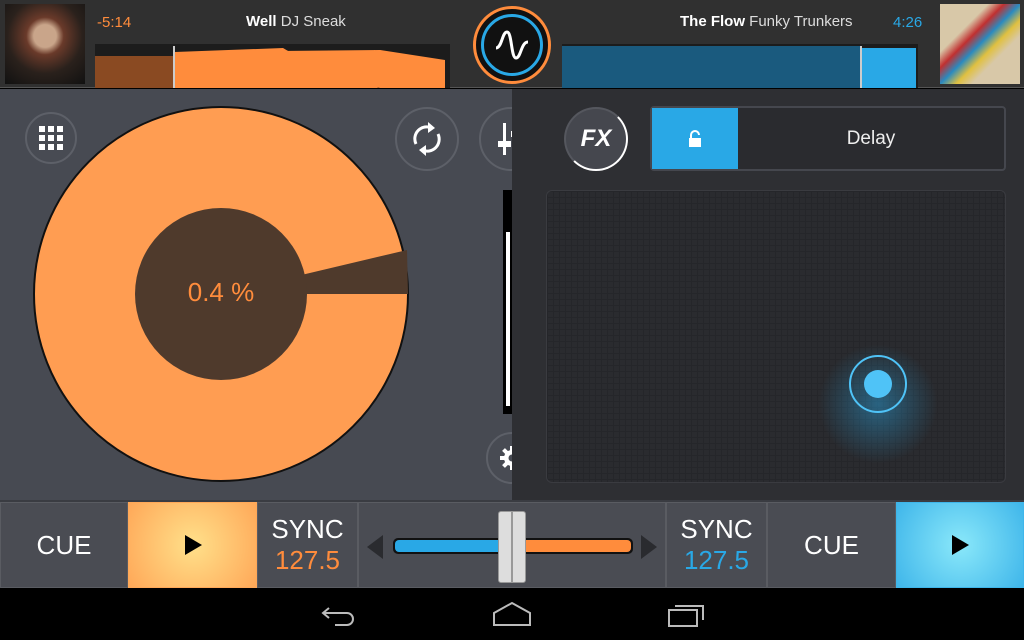 The width and height of the screenshot is (1024, 640). Describe the element at coordinates (828, 138) in the screenshot. I see `fx-selector: Delay` at that location.